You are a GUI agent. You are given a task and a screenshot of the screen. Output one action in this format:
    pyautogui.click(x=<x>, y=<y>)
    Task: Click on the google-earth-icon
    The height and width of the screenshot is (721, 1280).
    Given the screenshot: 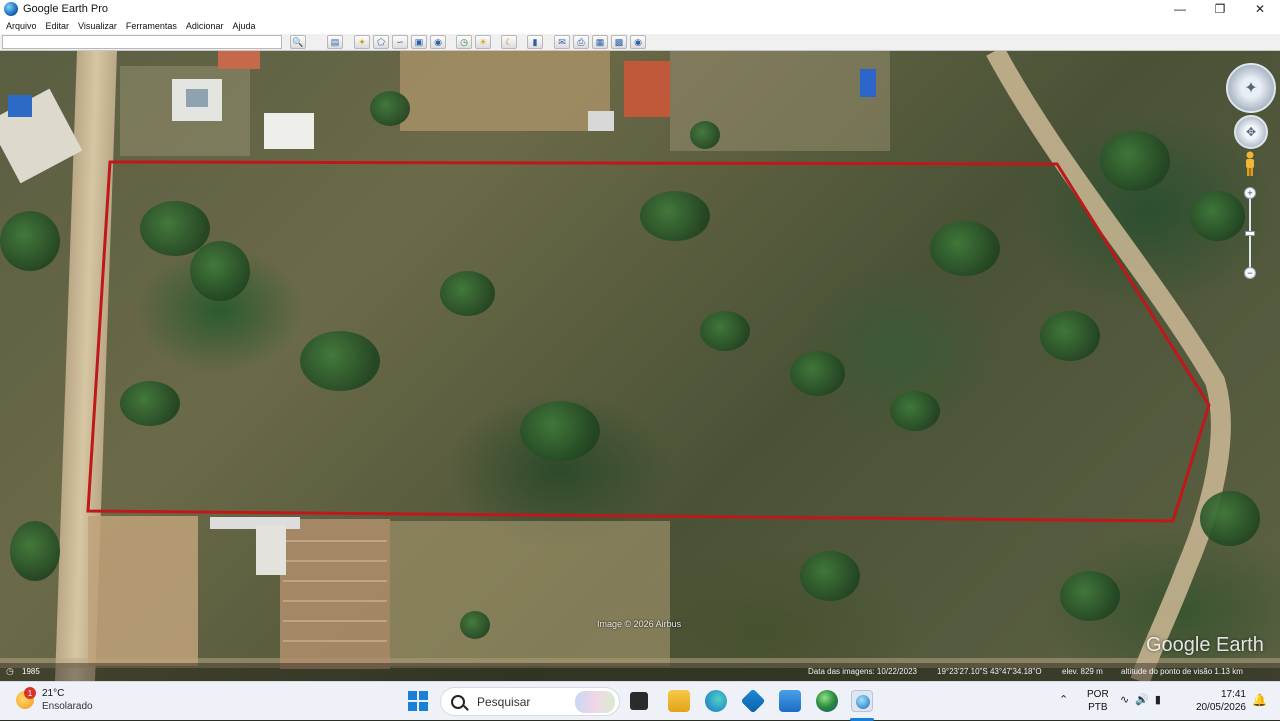 What is the action you would take?
    pyautogui.click(x=827, y=701)
    